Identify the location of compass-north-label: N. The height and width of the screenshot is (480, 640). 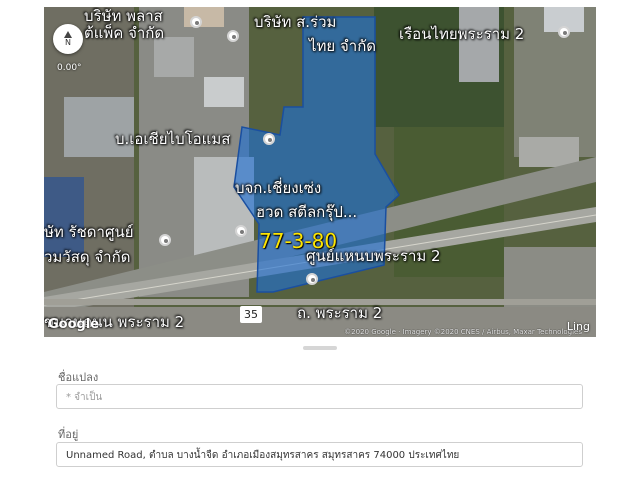
(68, 42).